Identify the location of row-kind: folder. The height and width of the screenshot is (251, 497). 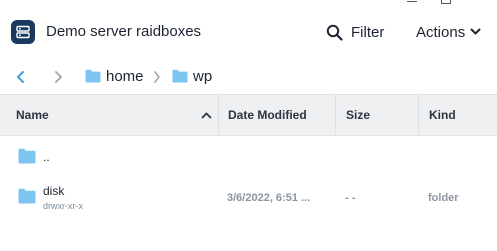
(443, 198).